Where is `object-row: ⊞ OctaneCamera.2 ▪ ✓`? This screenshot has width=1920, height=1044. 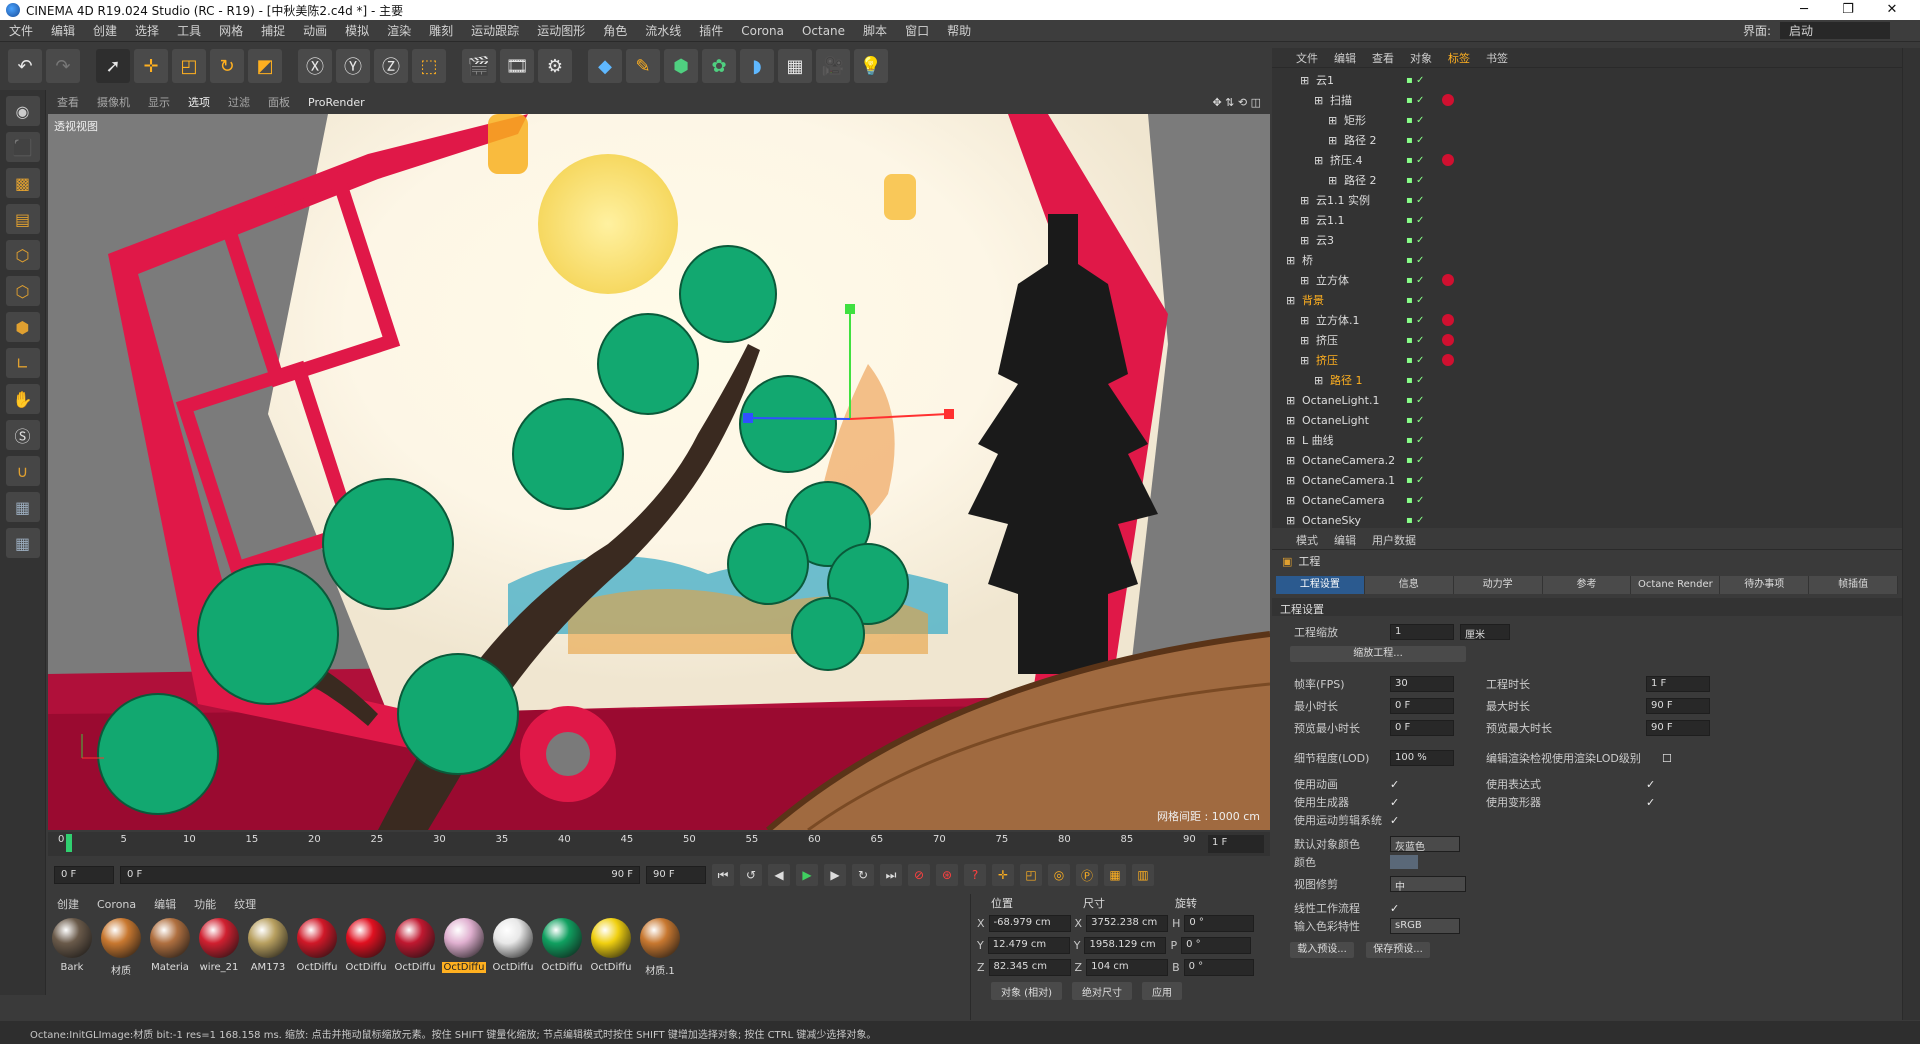
object-row: ⊞ OctaneCamera.2 ▪ ✓ is located at coordinates (1587, 460).